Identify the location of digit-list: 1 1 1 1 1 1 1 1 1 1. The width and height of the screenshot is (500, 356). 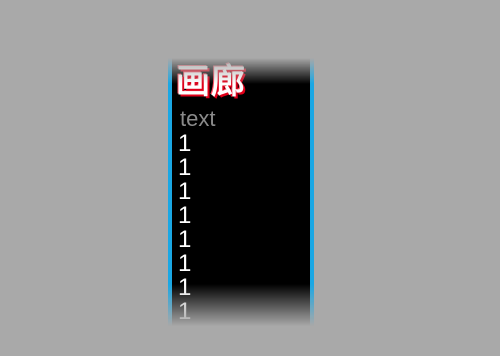
(185, 230).